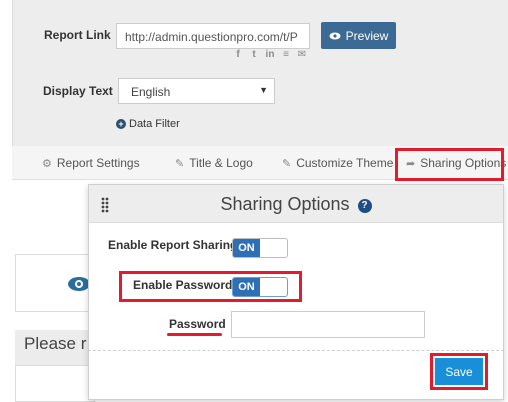 This screenshot has height=402, width=508. I want to click on report-sharing-toggle: ON, so click(260, 248).